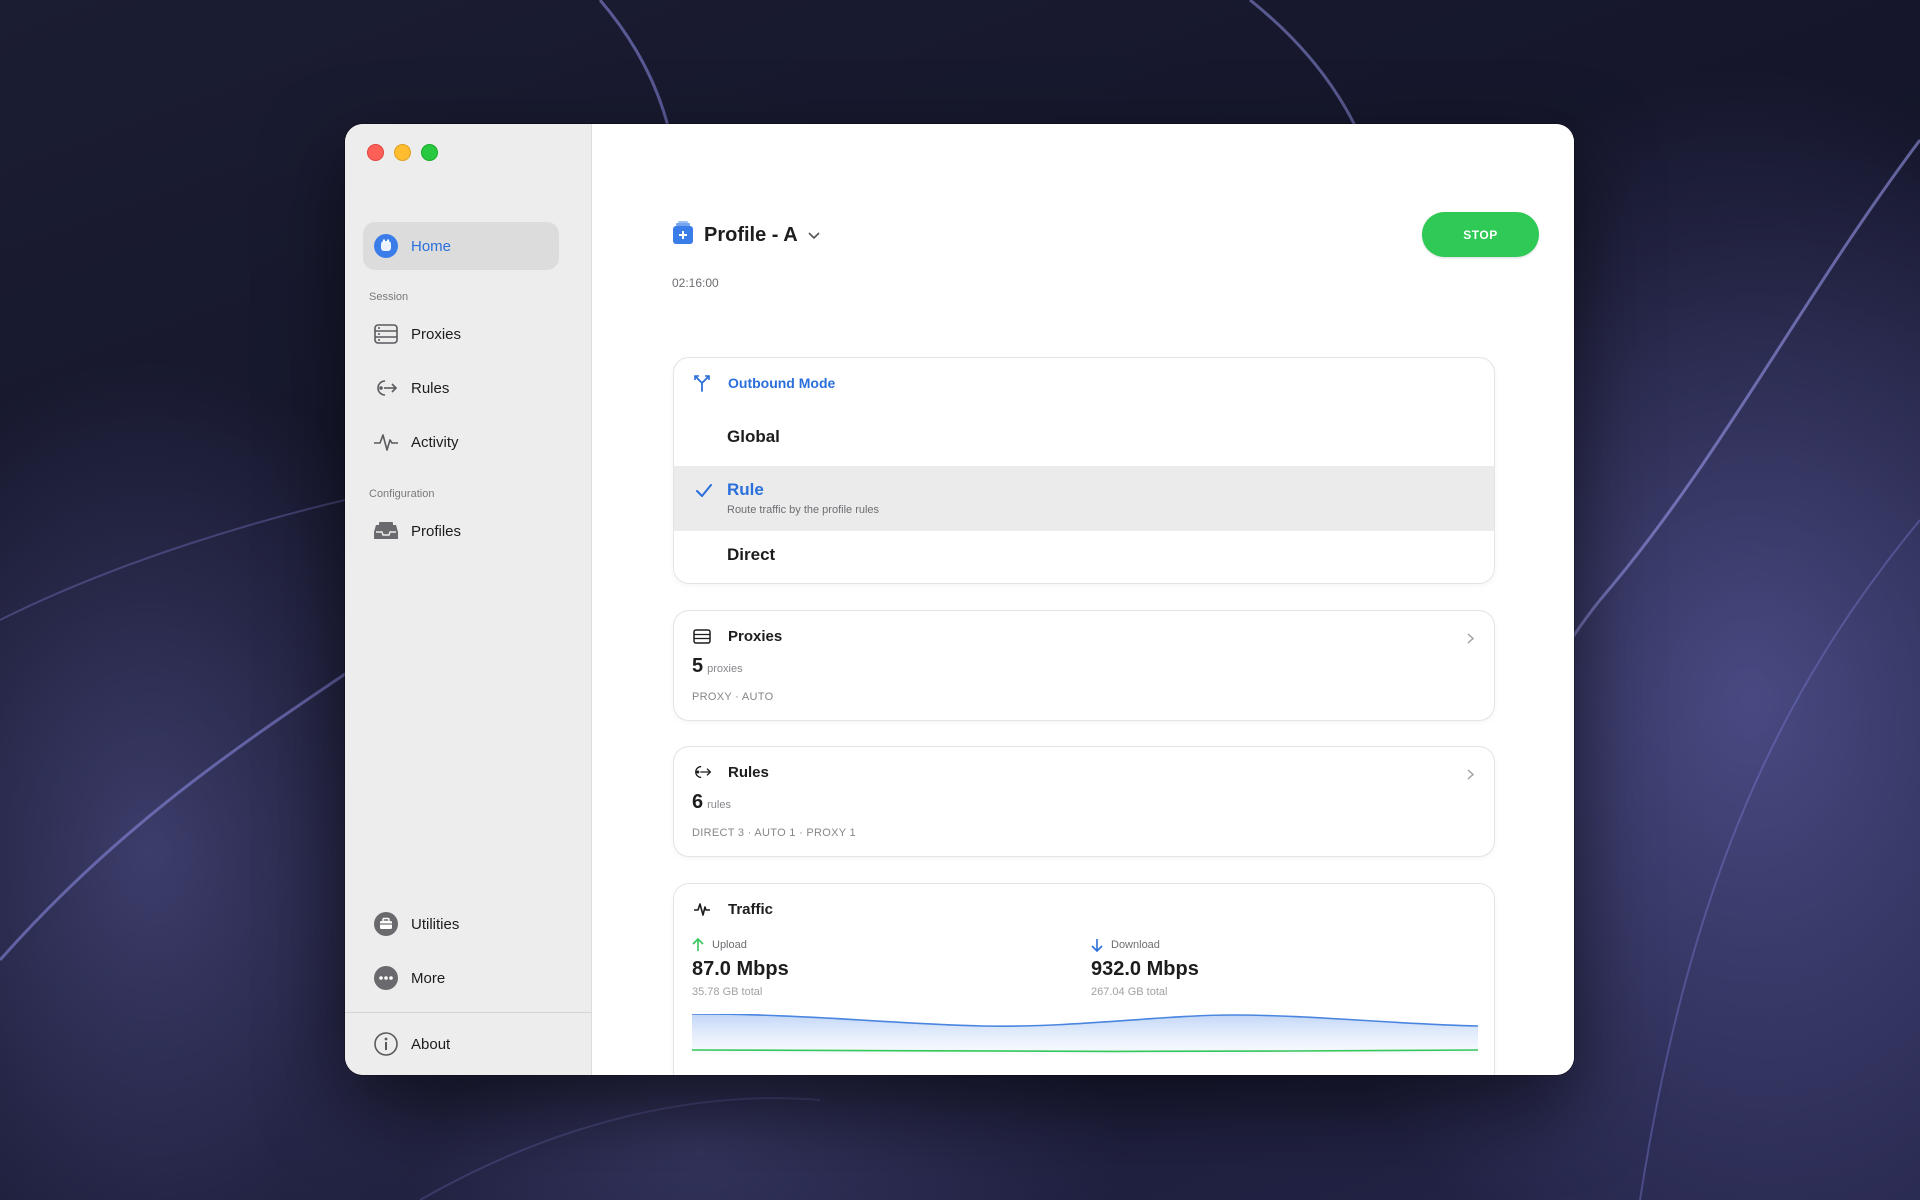 This screenshot has height=1200, width=1920. What do you see at coordinates (1084, 909) in the screenshot?
I see `traffic-card-header: Traffic` at bounding box center [1084, 909].